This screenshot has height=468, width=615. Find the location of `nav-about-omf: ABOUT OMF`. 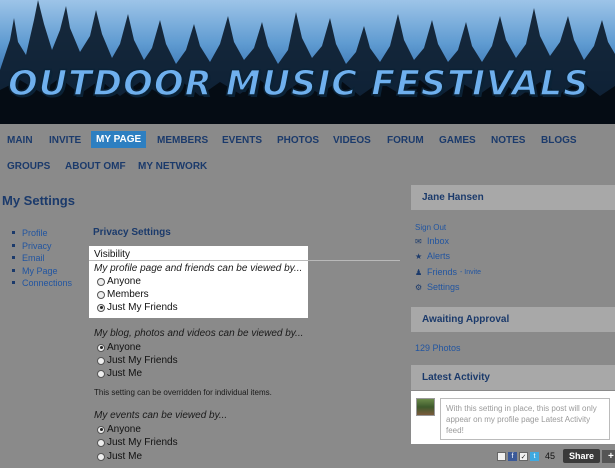

nav-about-omf: ABOUT OMF is located at coordinates (95, 166).